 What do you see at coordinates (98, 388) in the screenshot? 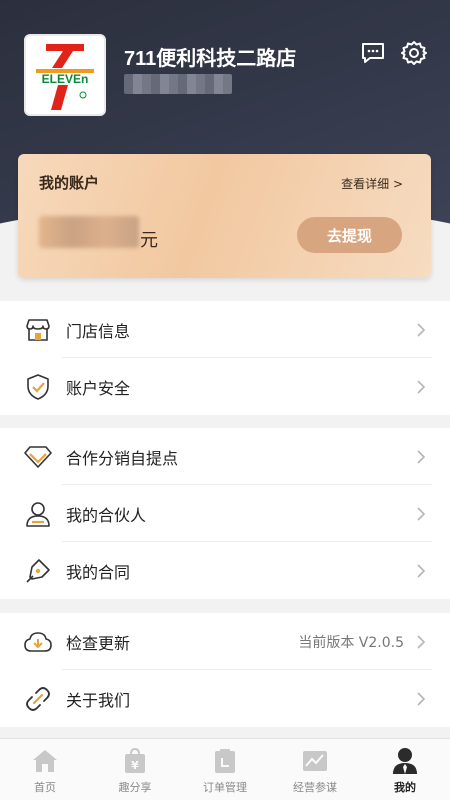
I see `menu-label: 账户安全` at bounding box center [98, 388].